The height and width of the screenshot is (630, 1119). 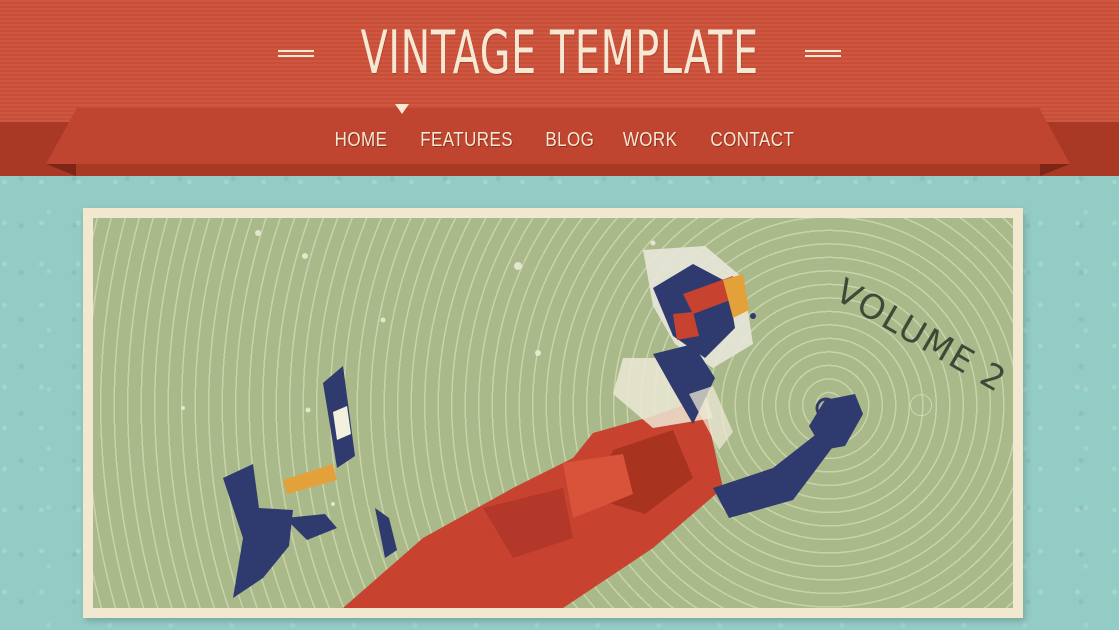 What do you see at coordinates (466, 140) in the screenshot?
I see `nav-features: FEATURES` at bounding box center [466, 140].